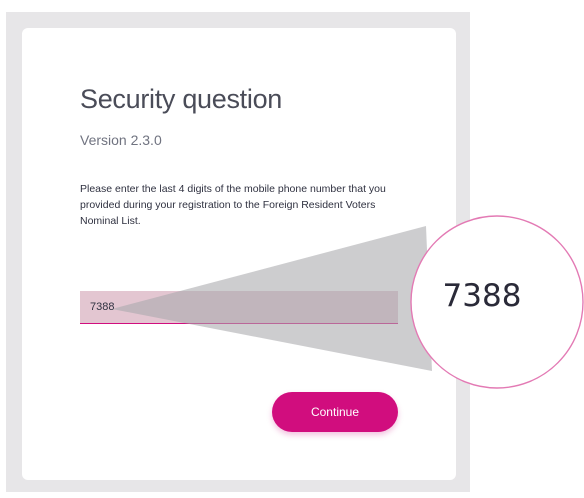  What do you see at coordinates (335, 412) in the screenshot?
I see `continue-button: Continue` at bounding box center [335, 412].